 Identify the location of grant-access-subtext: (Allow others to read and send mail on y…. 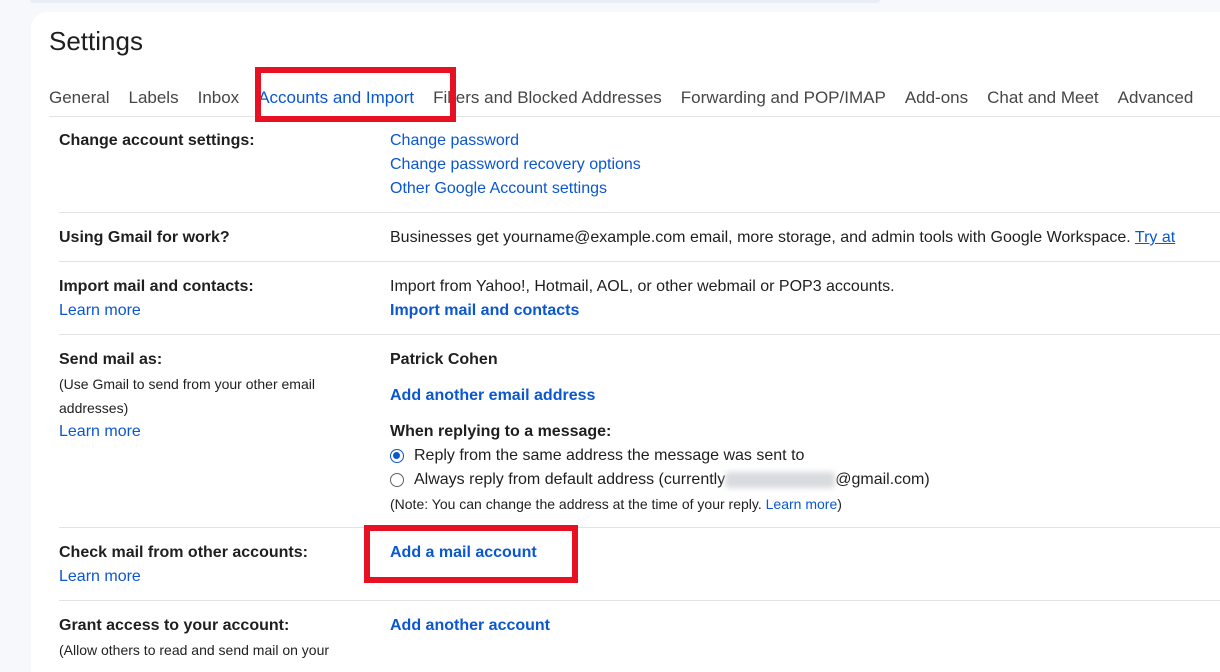
(194, 650).